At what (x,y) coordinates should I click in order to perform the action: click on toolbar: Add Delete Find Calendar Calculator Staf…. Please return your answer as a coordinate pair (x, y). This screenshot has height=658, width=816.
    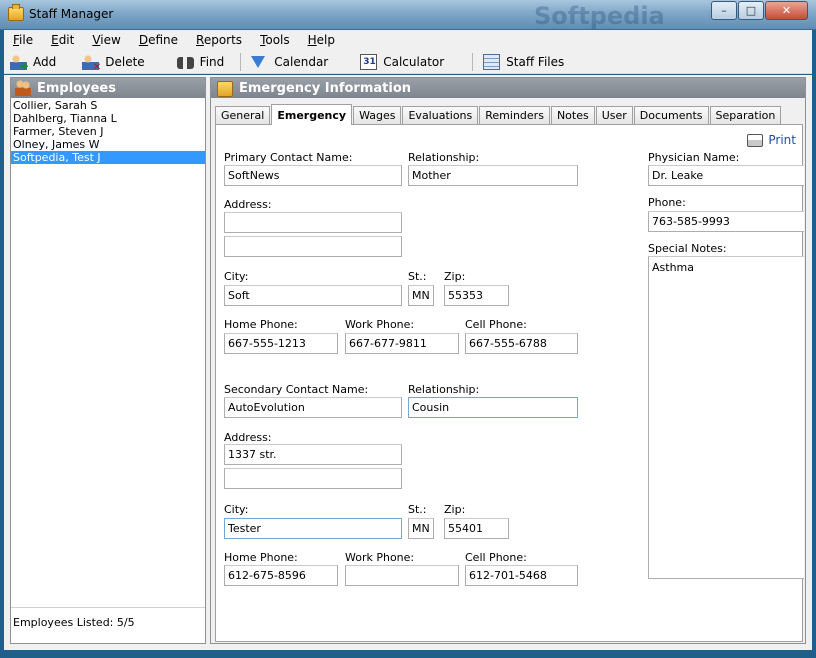
    Looking at the image, I should click on (408, 62).